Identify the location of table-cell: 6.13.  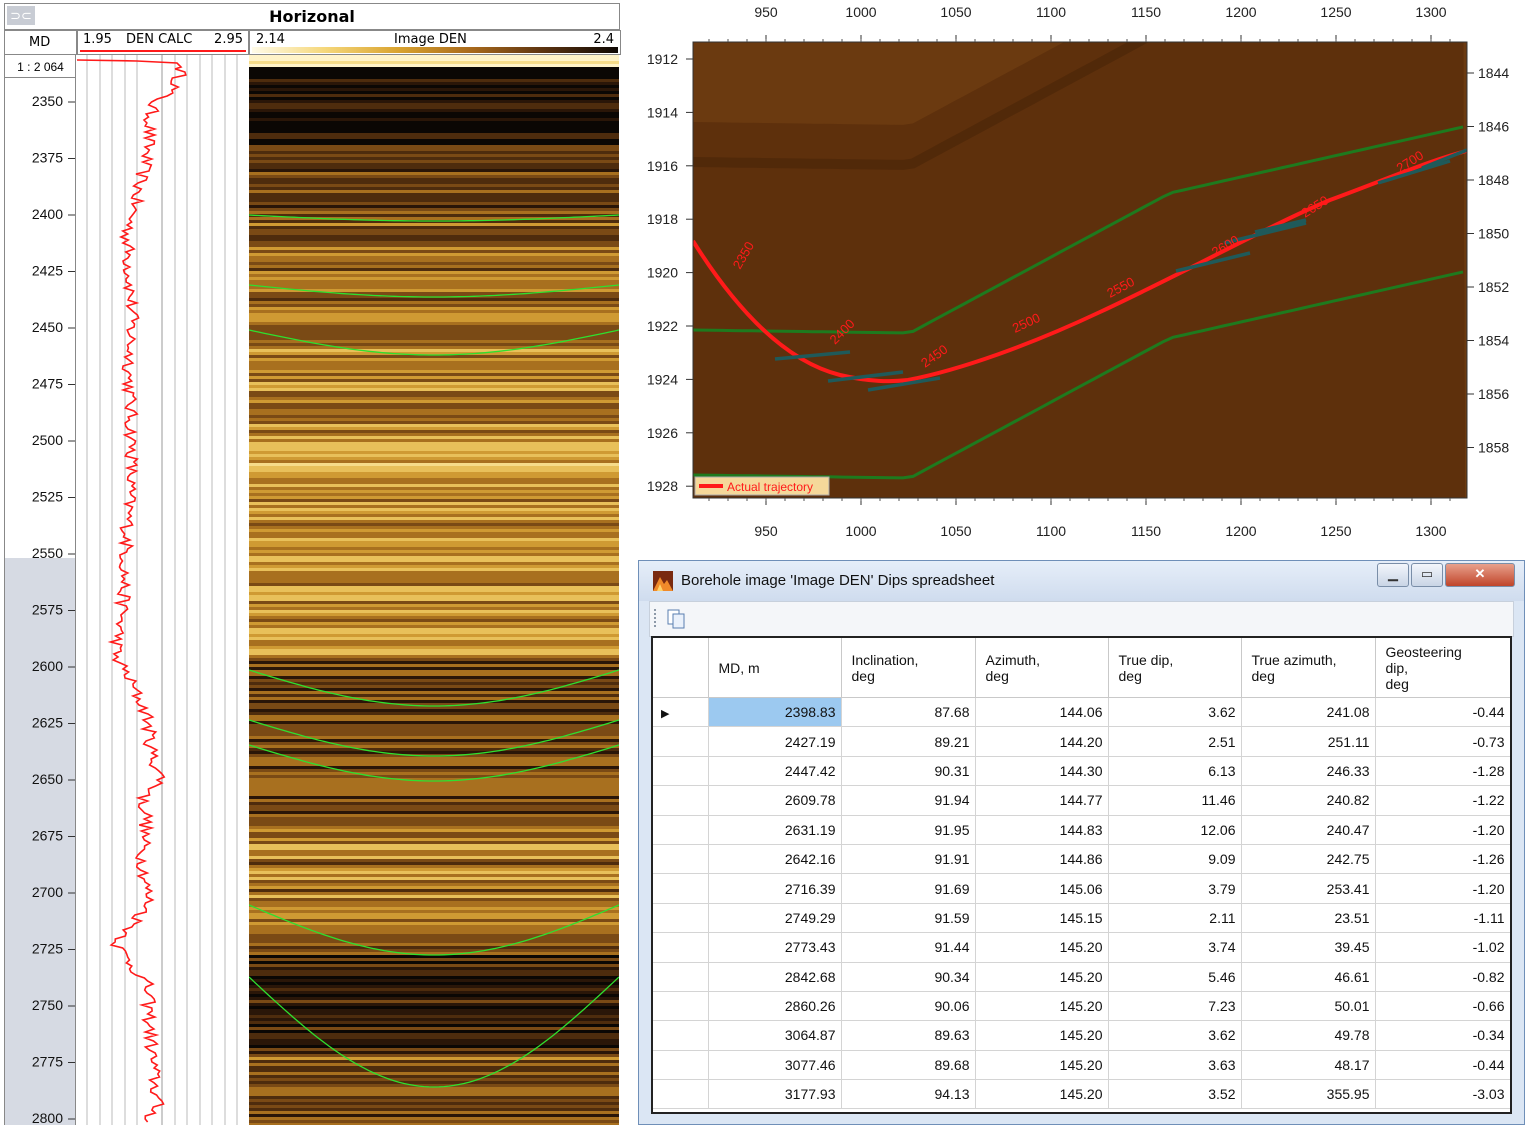
(1175, 771).